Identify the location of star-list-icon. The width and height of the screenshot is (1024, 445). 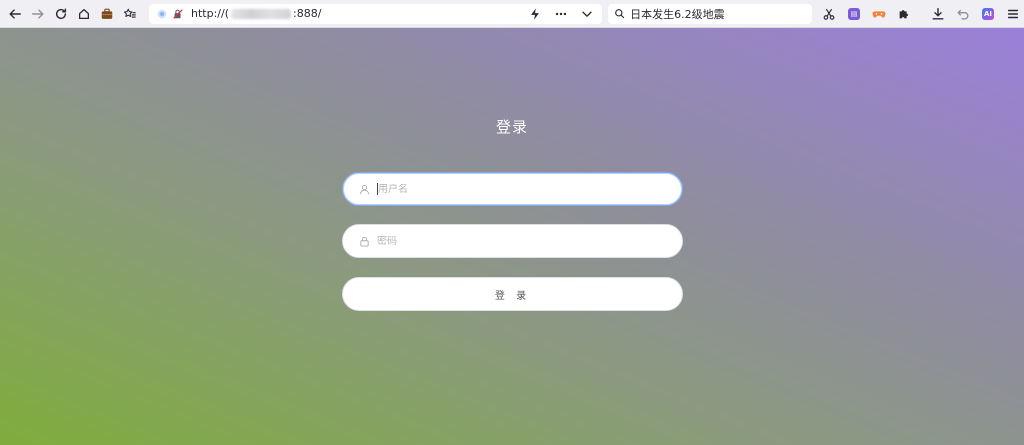
(129, 13).